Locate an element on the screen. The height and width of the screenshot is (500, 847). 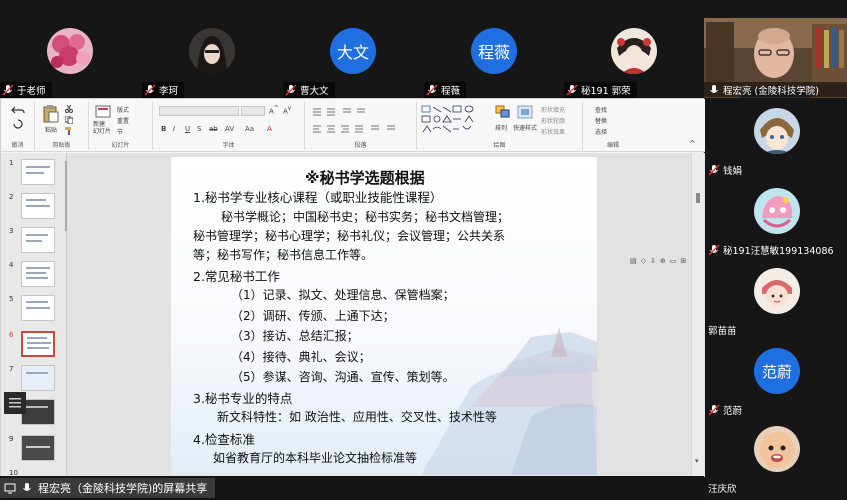
screen-share-bar: 程宏亮（金陵科技学院)的屏幕共享 is located at coordinates (352, 488).